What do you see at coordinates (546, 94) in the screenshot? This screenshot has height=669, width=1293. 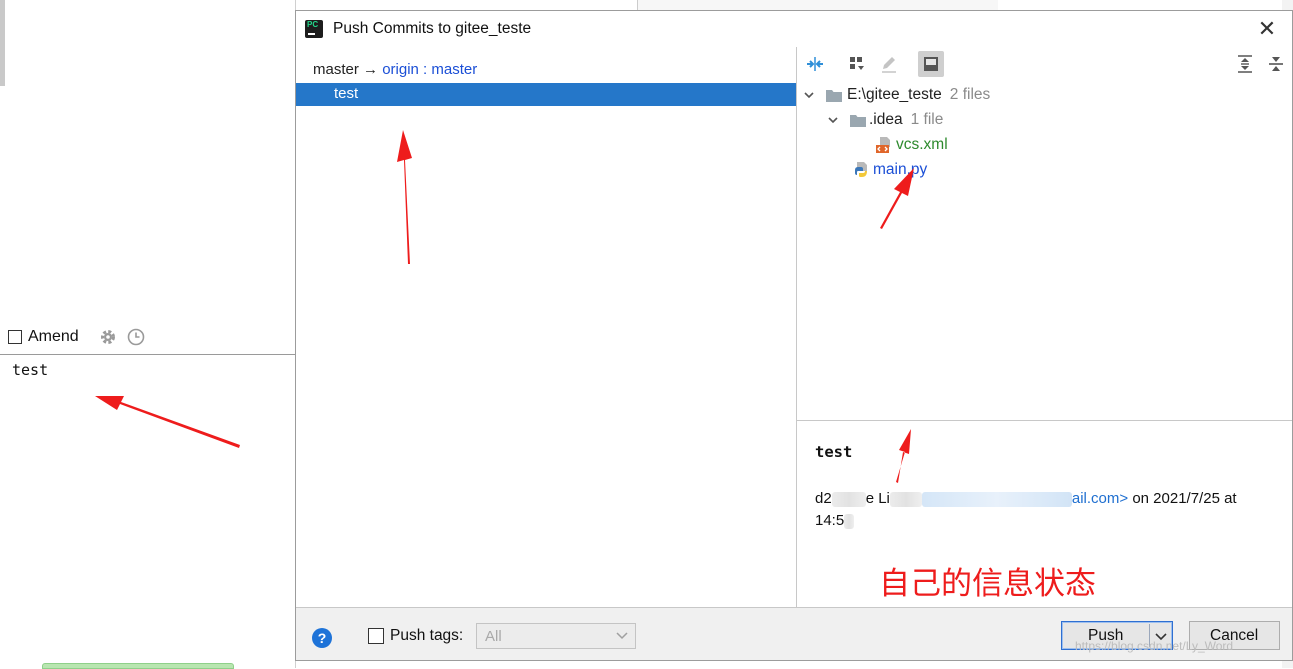 I see `commit-row: test` at bounding box center [546, 94].